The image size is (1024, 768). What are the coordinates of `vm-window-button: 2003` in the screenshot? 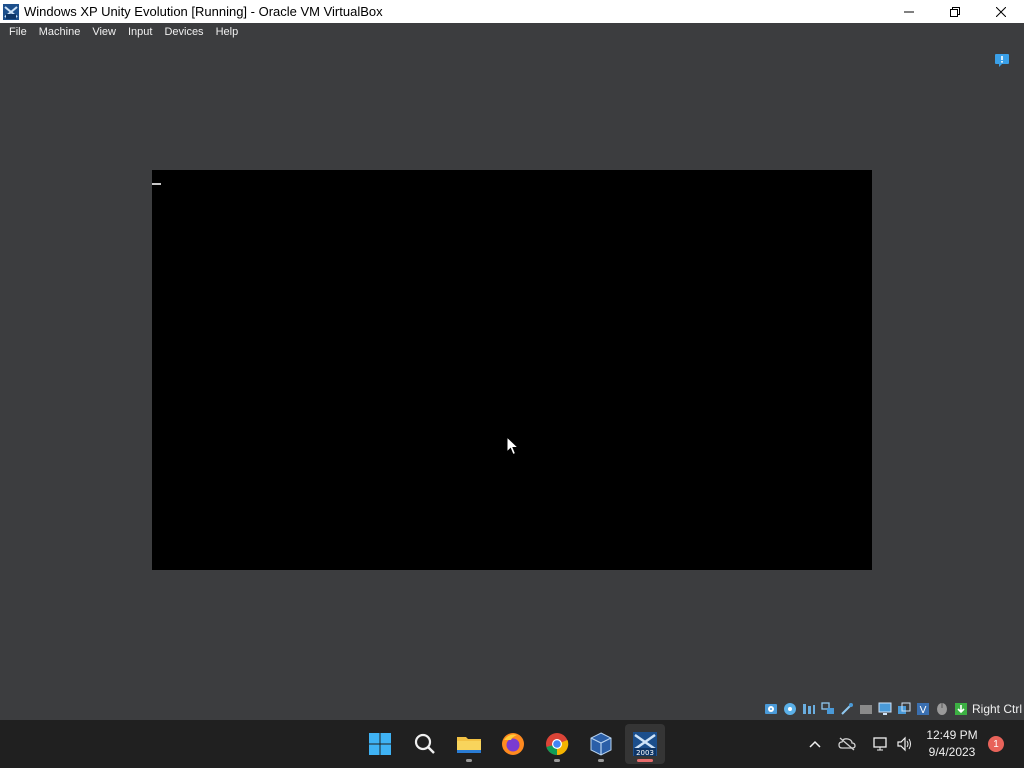 It's located at (645, 744).